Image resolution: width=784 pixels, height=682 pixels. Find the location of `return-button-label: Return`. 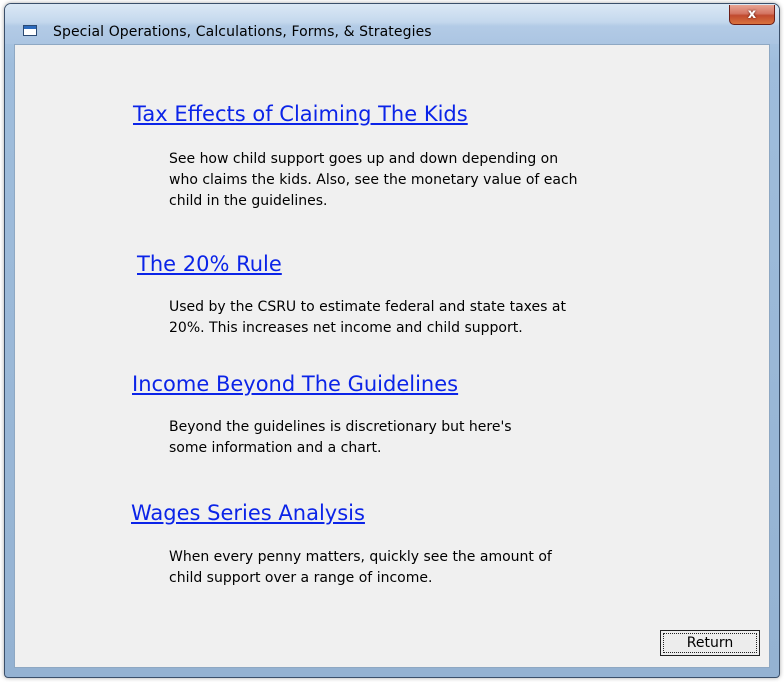

return-button-label: Return is located at coordinates (710, 643).